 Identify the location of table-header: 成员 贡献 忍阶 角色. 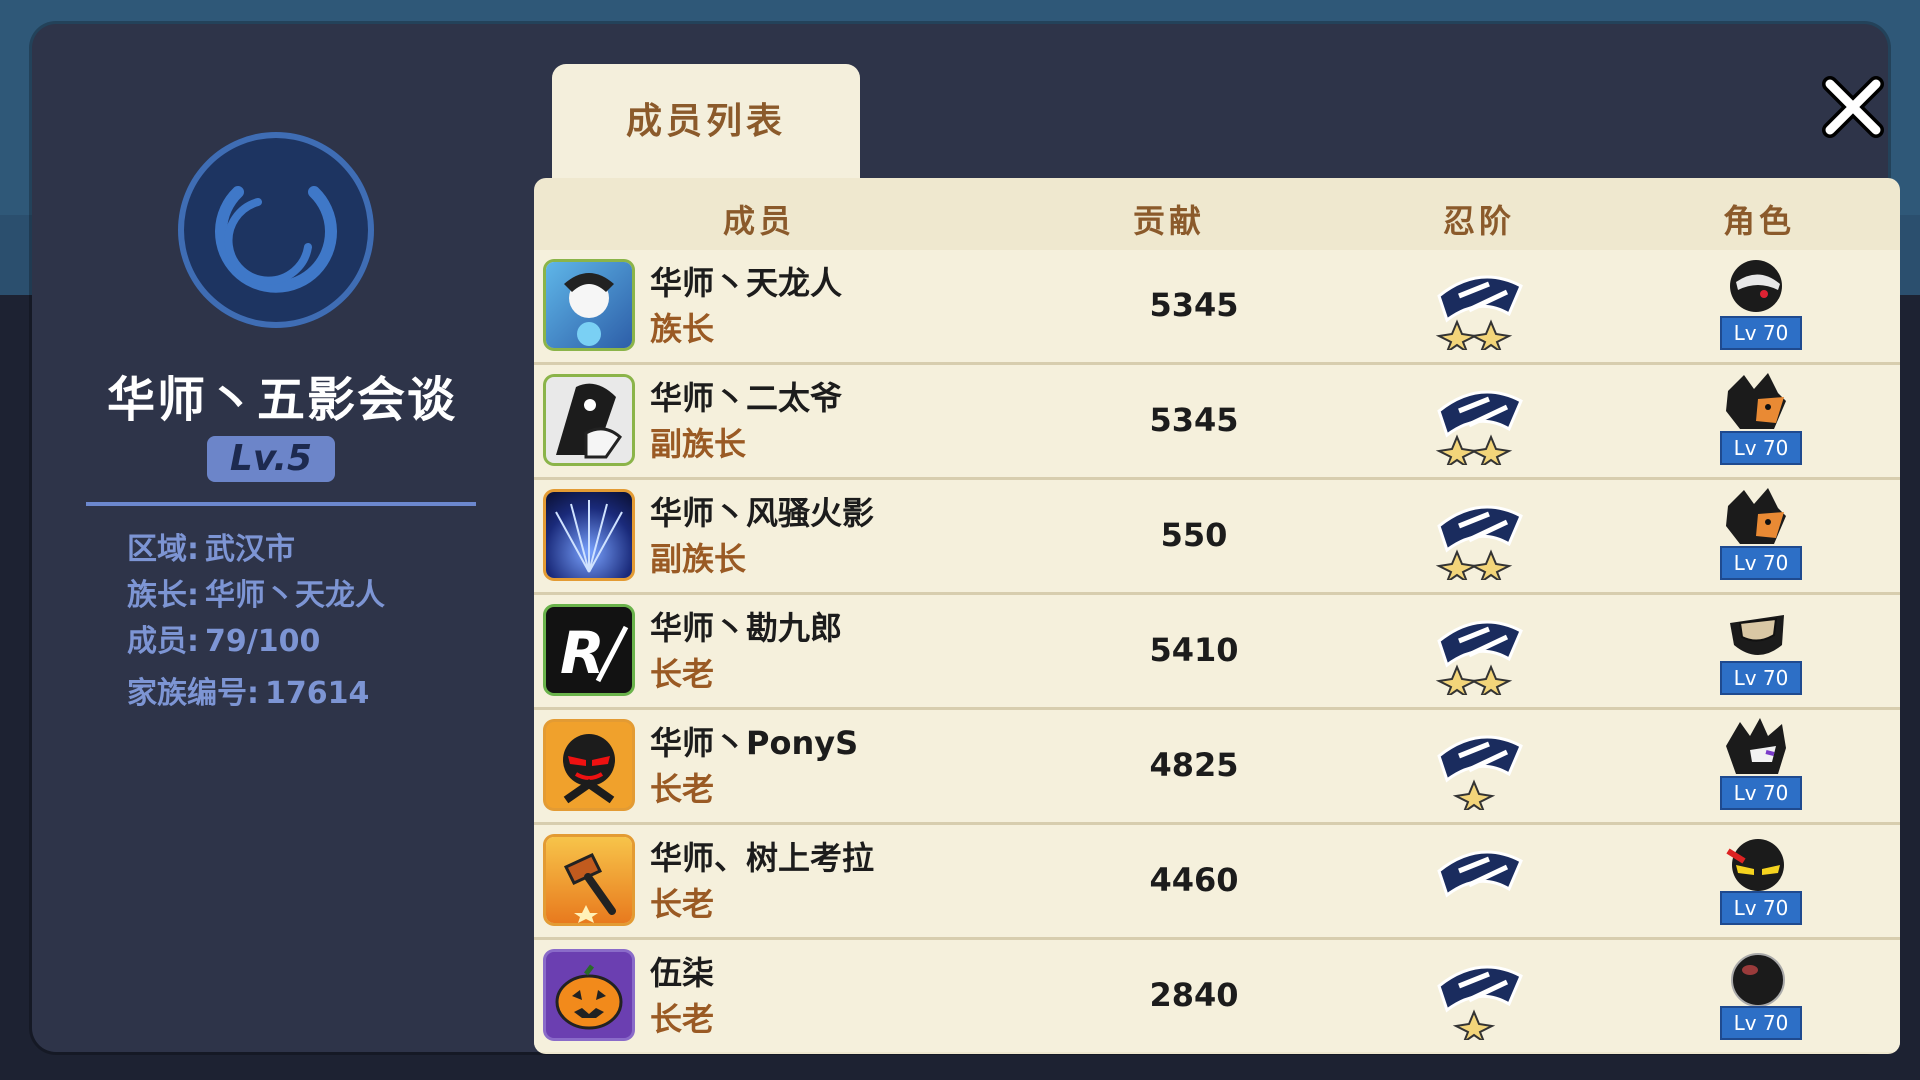
(1217, 214).